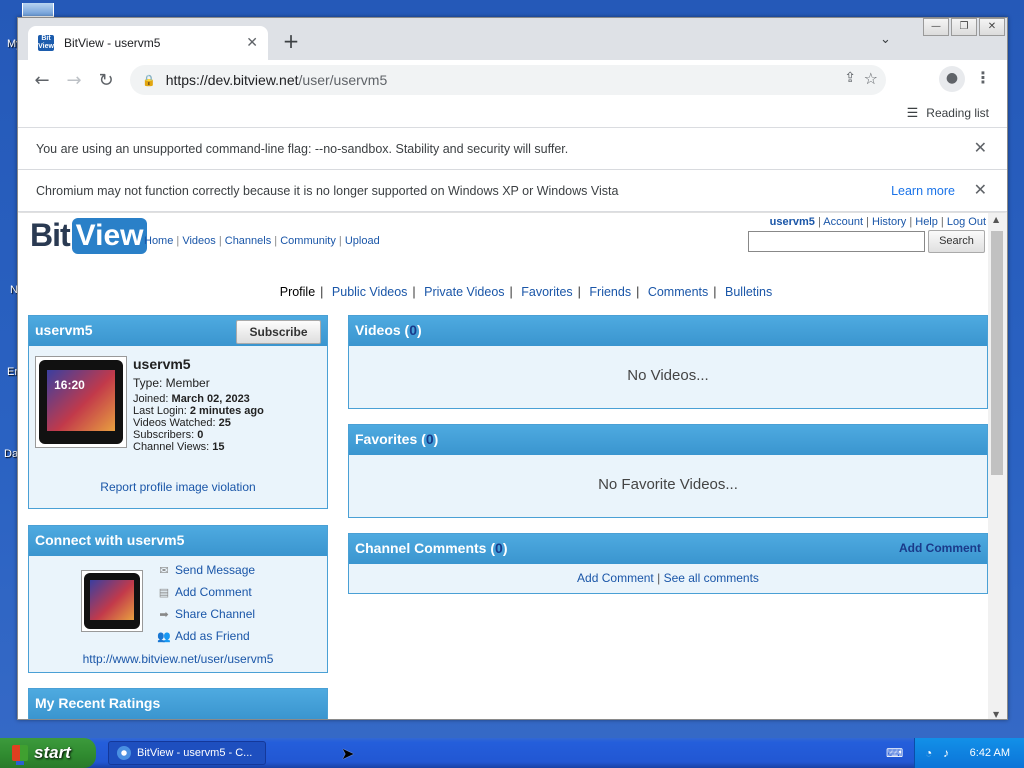  What do you see at coordinates (889, 222) in the screenshot?
I see `nav-history: History` at bounding box center [889, 222].